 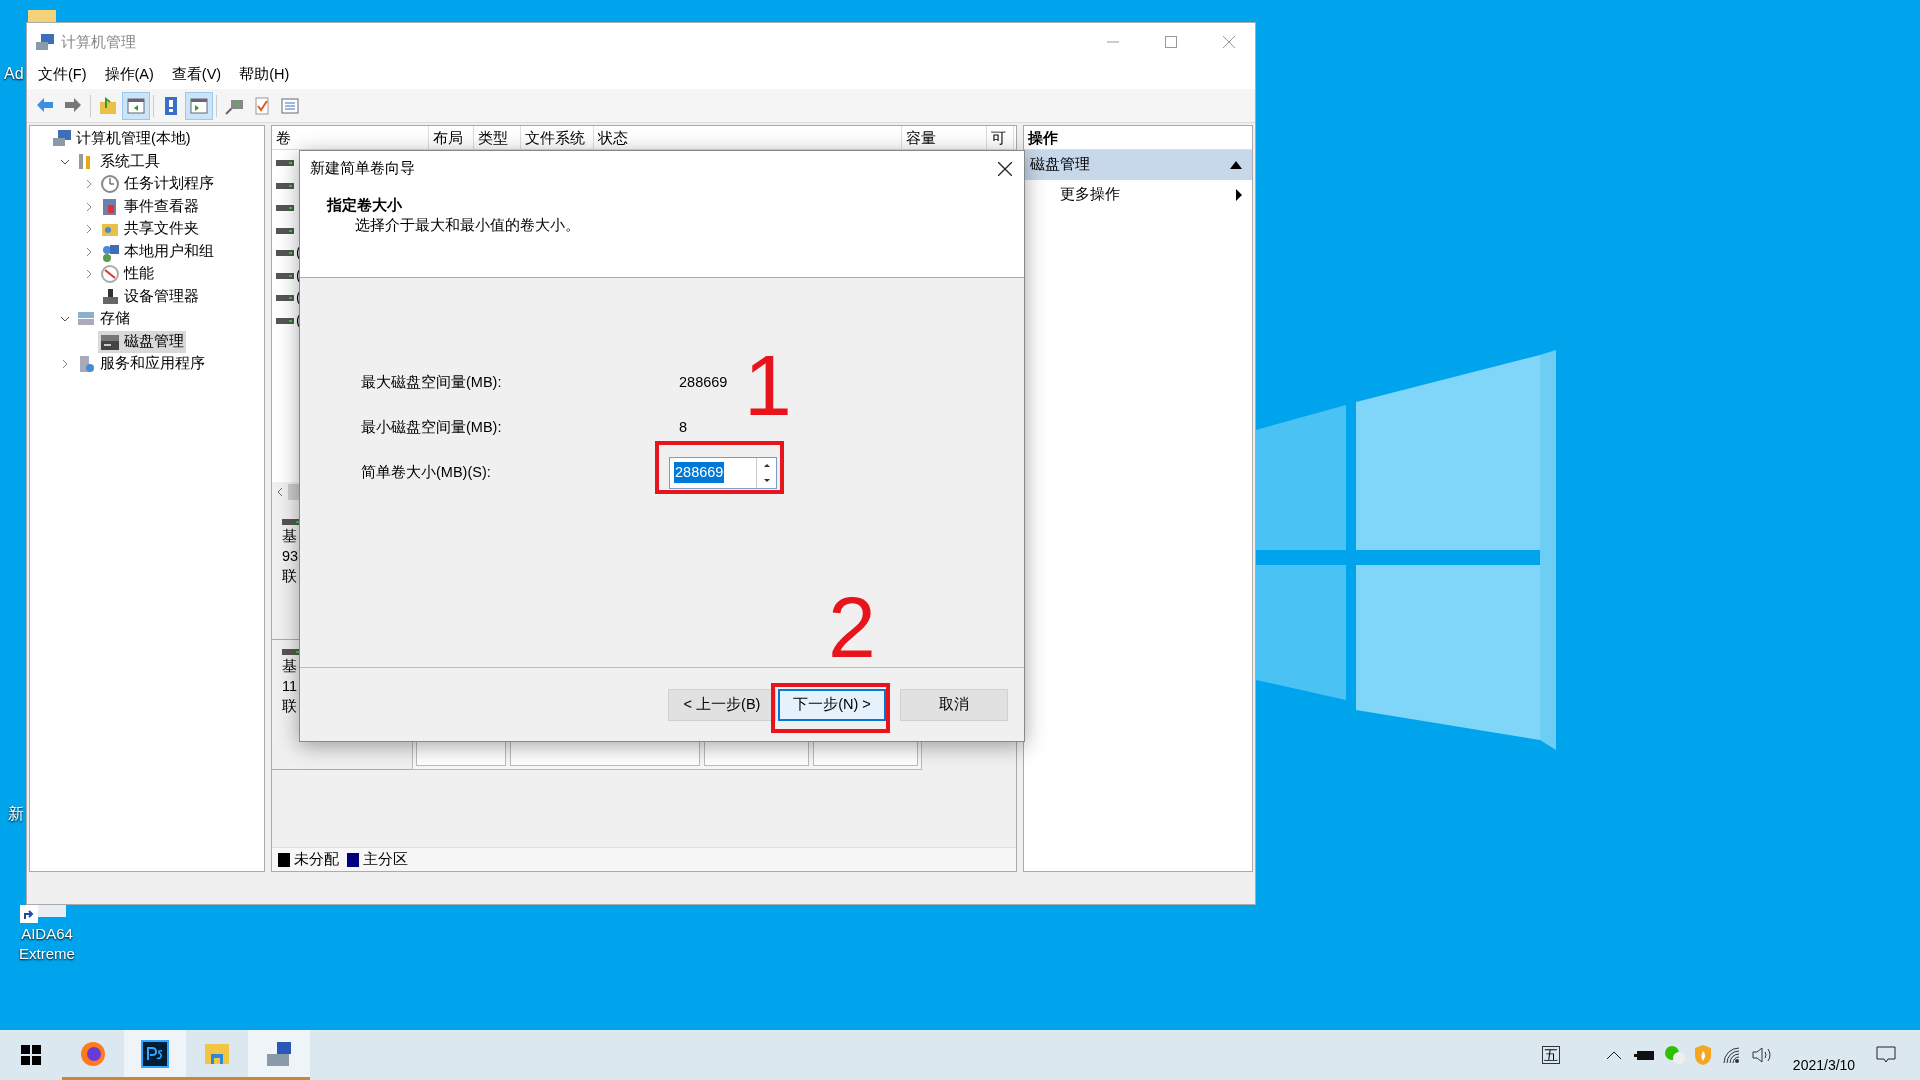 What do you see at coordinates (852, 627) in the screenshot?
I see `step-number: 2` at bounding box center [852, 627].